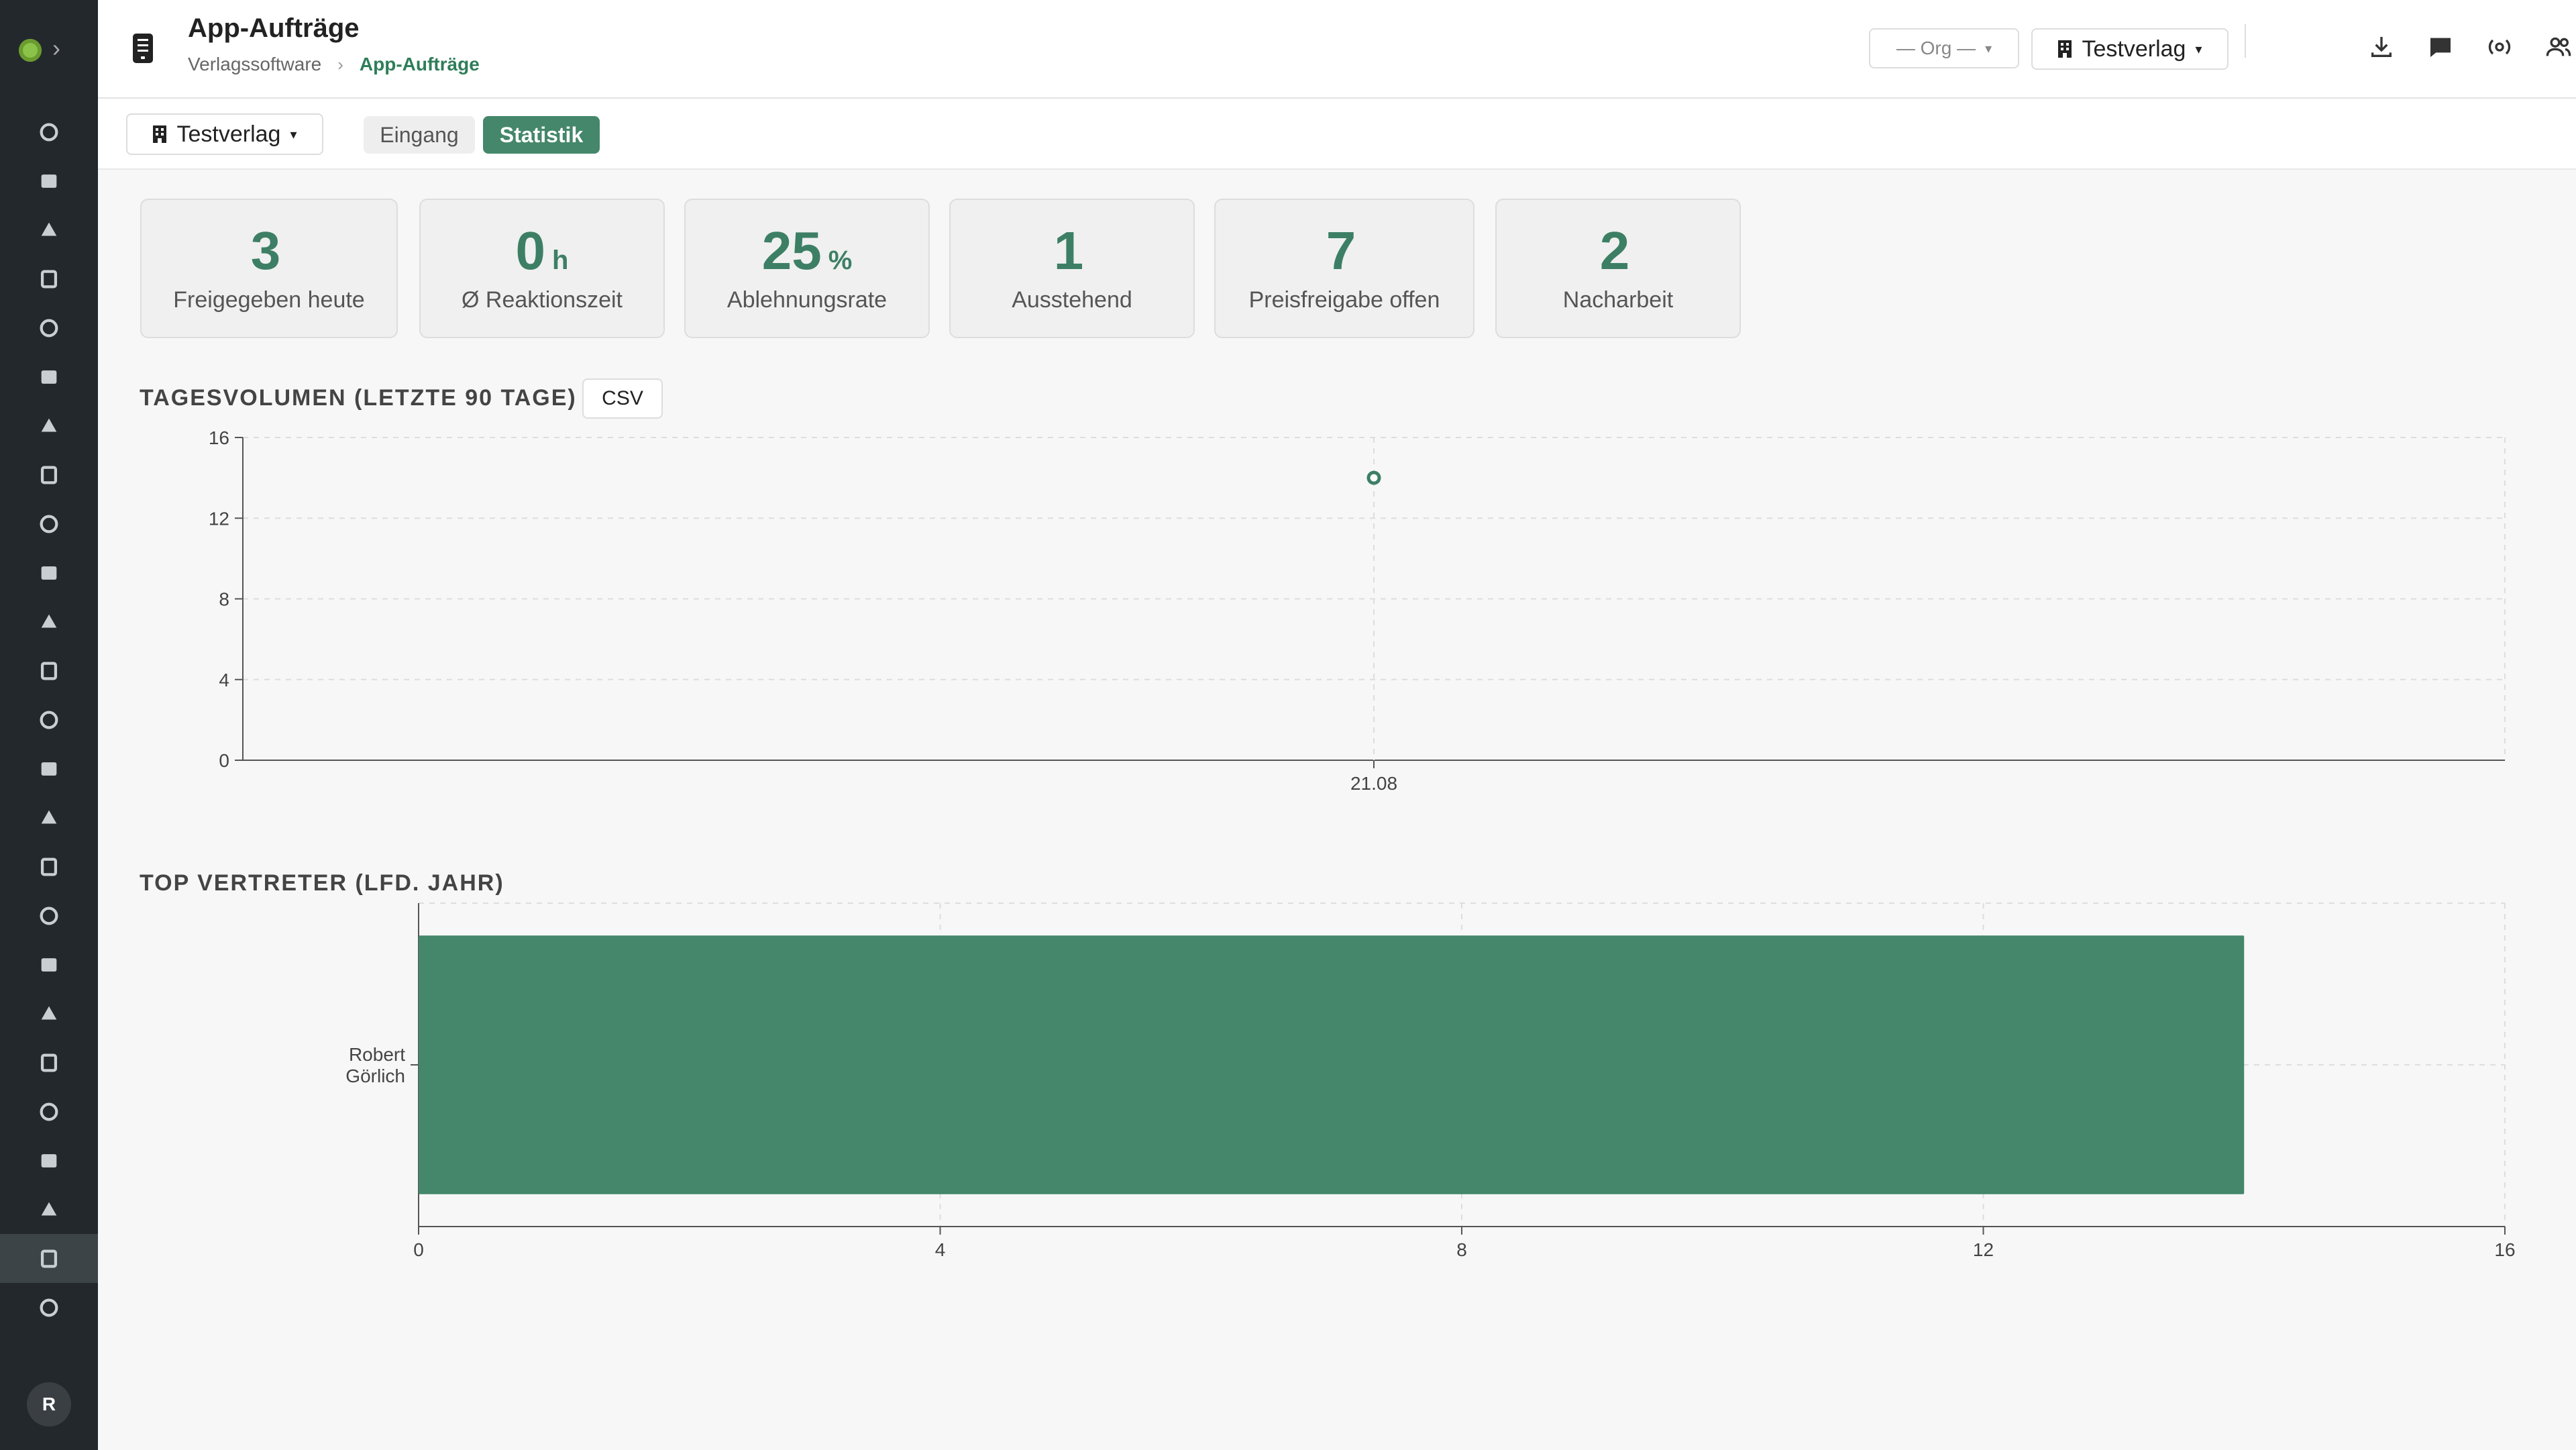 This screenshot has height=1450, width=2576. I want to click on category-label: Robert Görlich, so click(375, 1065).